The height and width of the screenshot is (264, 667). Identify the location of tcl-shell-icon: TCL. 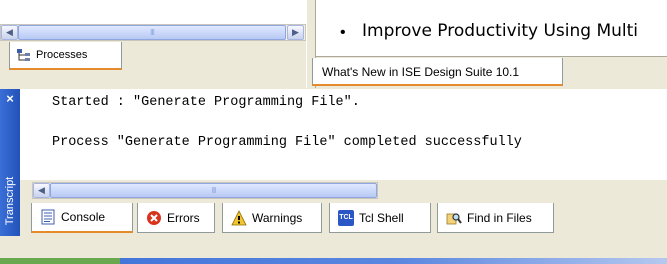
(346, 217).